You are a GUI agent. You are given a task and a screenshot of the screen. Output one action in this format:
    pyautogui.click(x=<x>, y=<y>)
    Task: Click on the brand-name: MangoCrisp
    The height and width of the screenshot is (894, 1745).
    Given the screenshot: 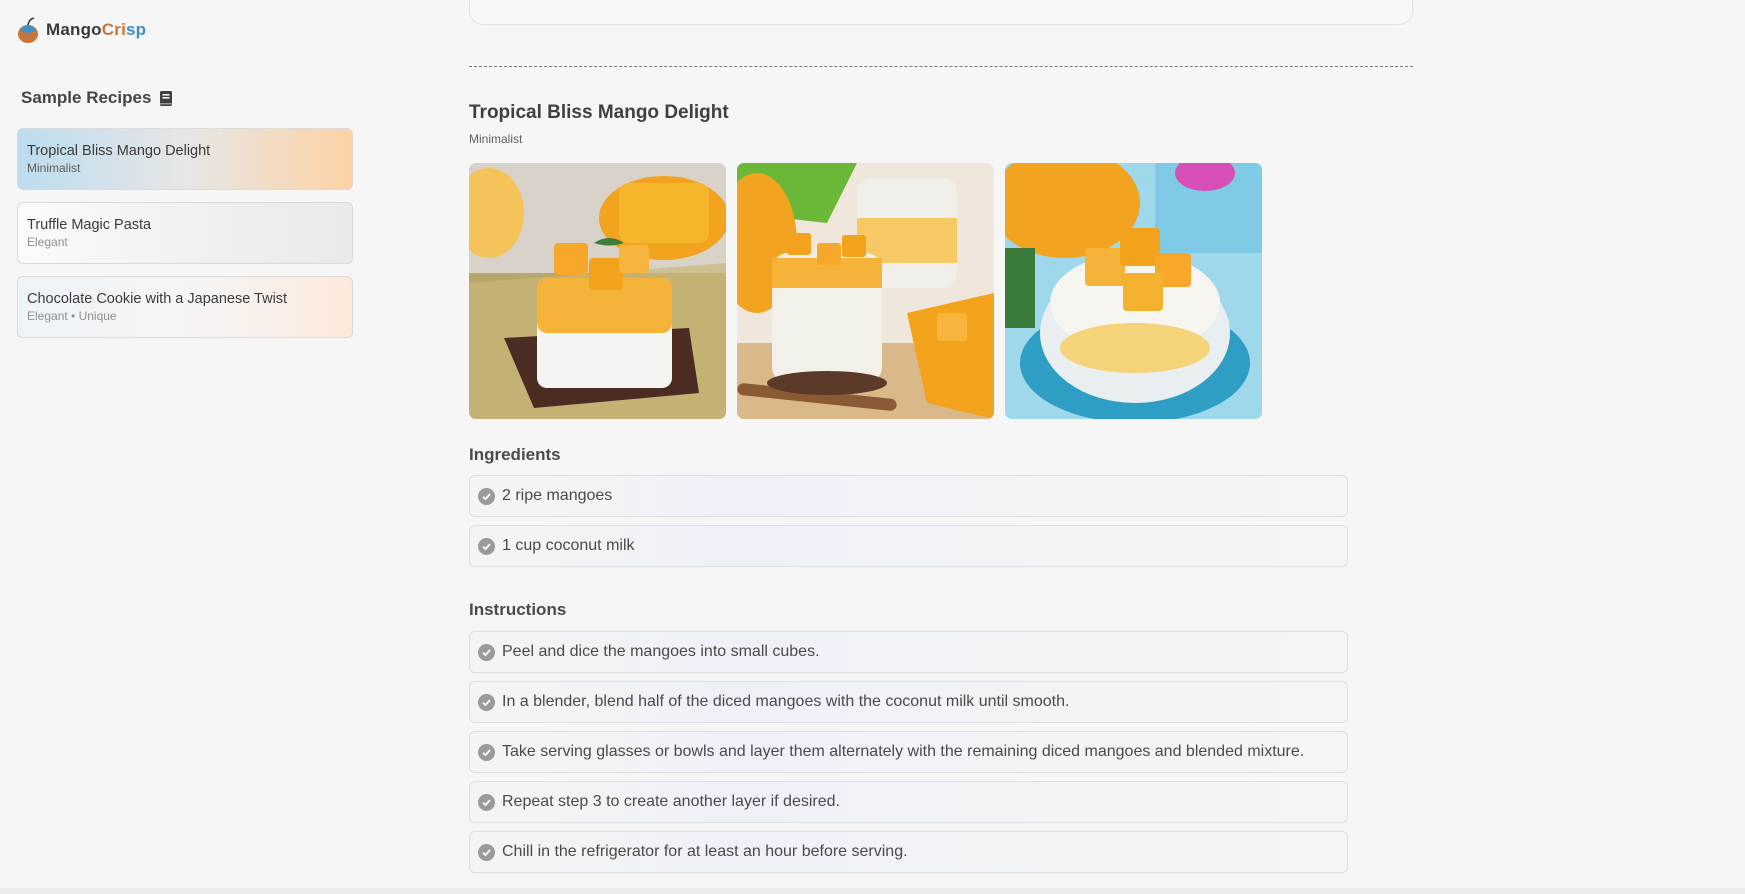 What is the action you would take?
    pyautogui.click(x=96, y=29)
    